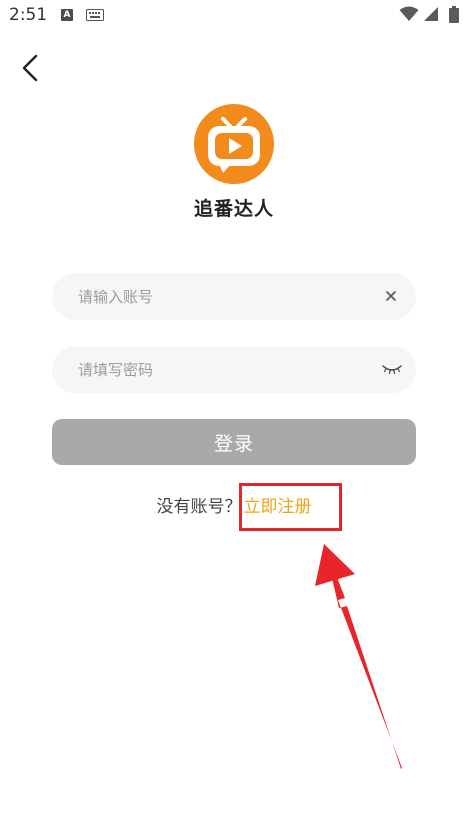 This screenshot has height=833, width=468. I want to click on notification-a-icon: A, so click(67, 15).